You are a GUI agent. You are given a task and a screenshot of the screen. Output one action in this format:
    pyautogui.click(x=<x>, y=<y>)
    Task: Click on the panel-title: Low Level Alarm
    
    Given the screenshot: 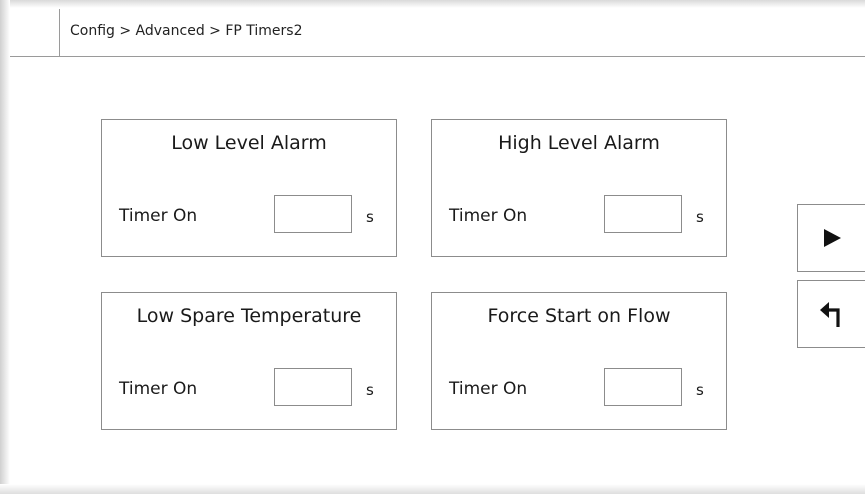 What is the action you would take?
    pyautogui.click(x=249, y=143)
    